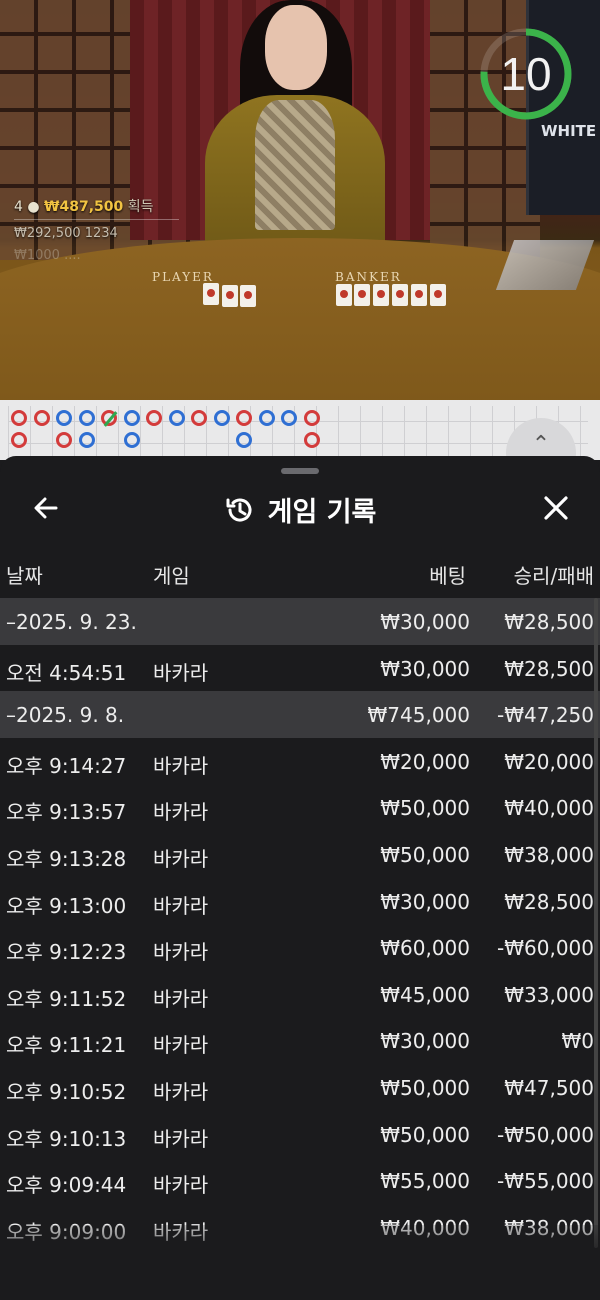 The image size is (600, 1300). What do you see at coordinates (66, 233) in the screenshot?
I see `winner-entry: ₩292,500 1234` at bounding box center [66, 233].